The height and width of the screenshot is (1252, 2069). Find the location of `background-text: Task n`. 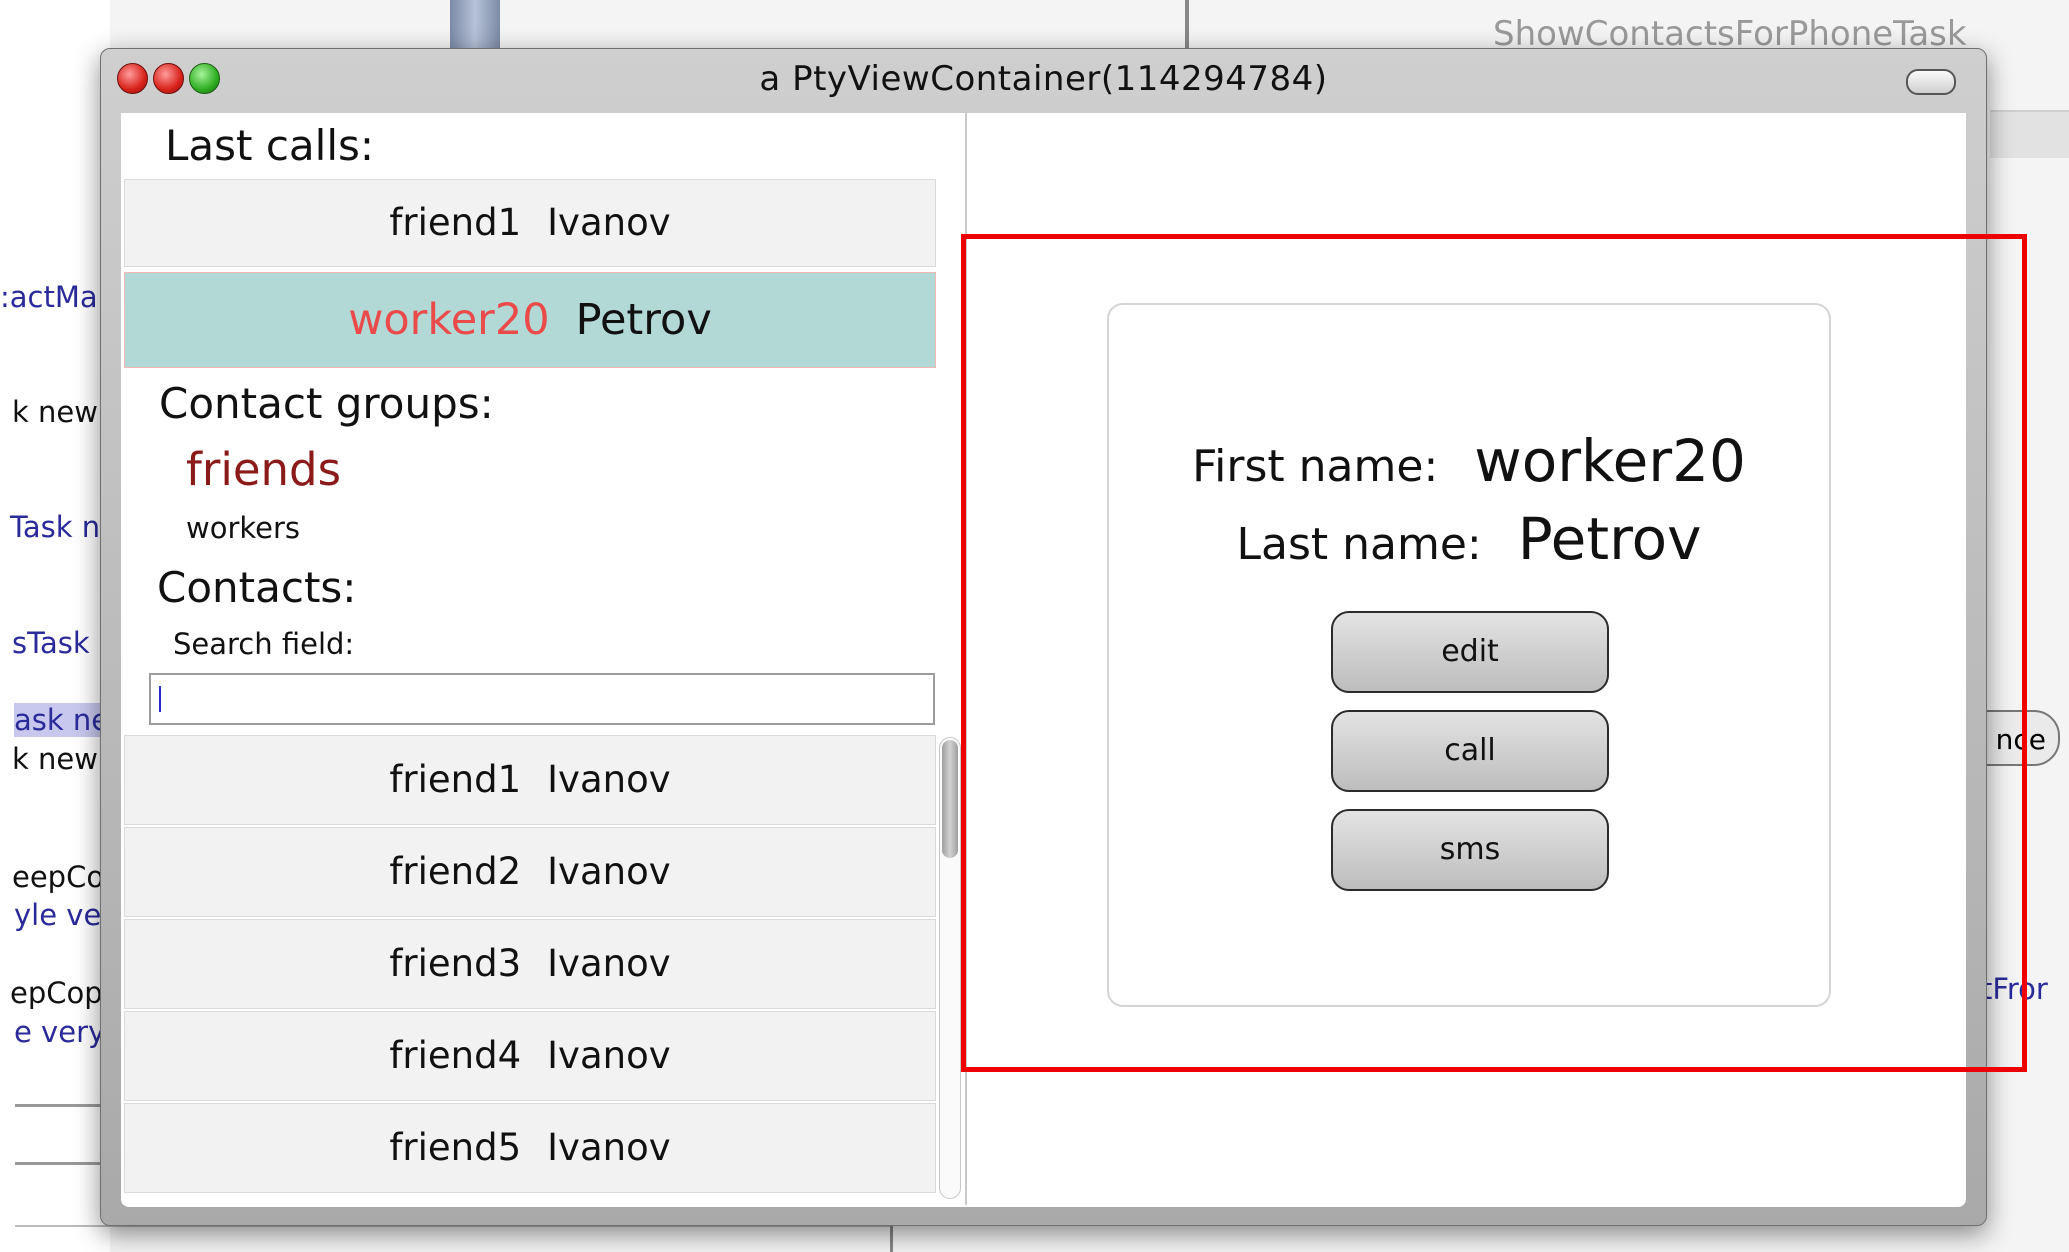

background-text: Task n is located at coordinates (55, 527).